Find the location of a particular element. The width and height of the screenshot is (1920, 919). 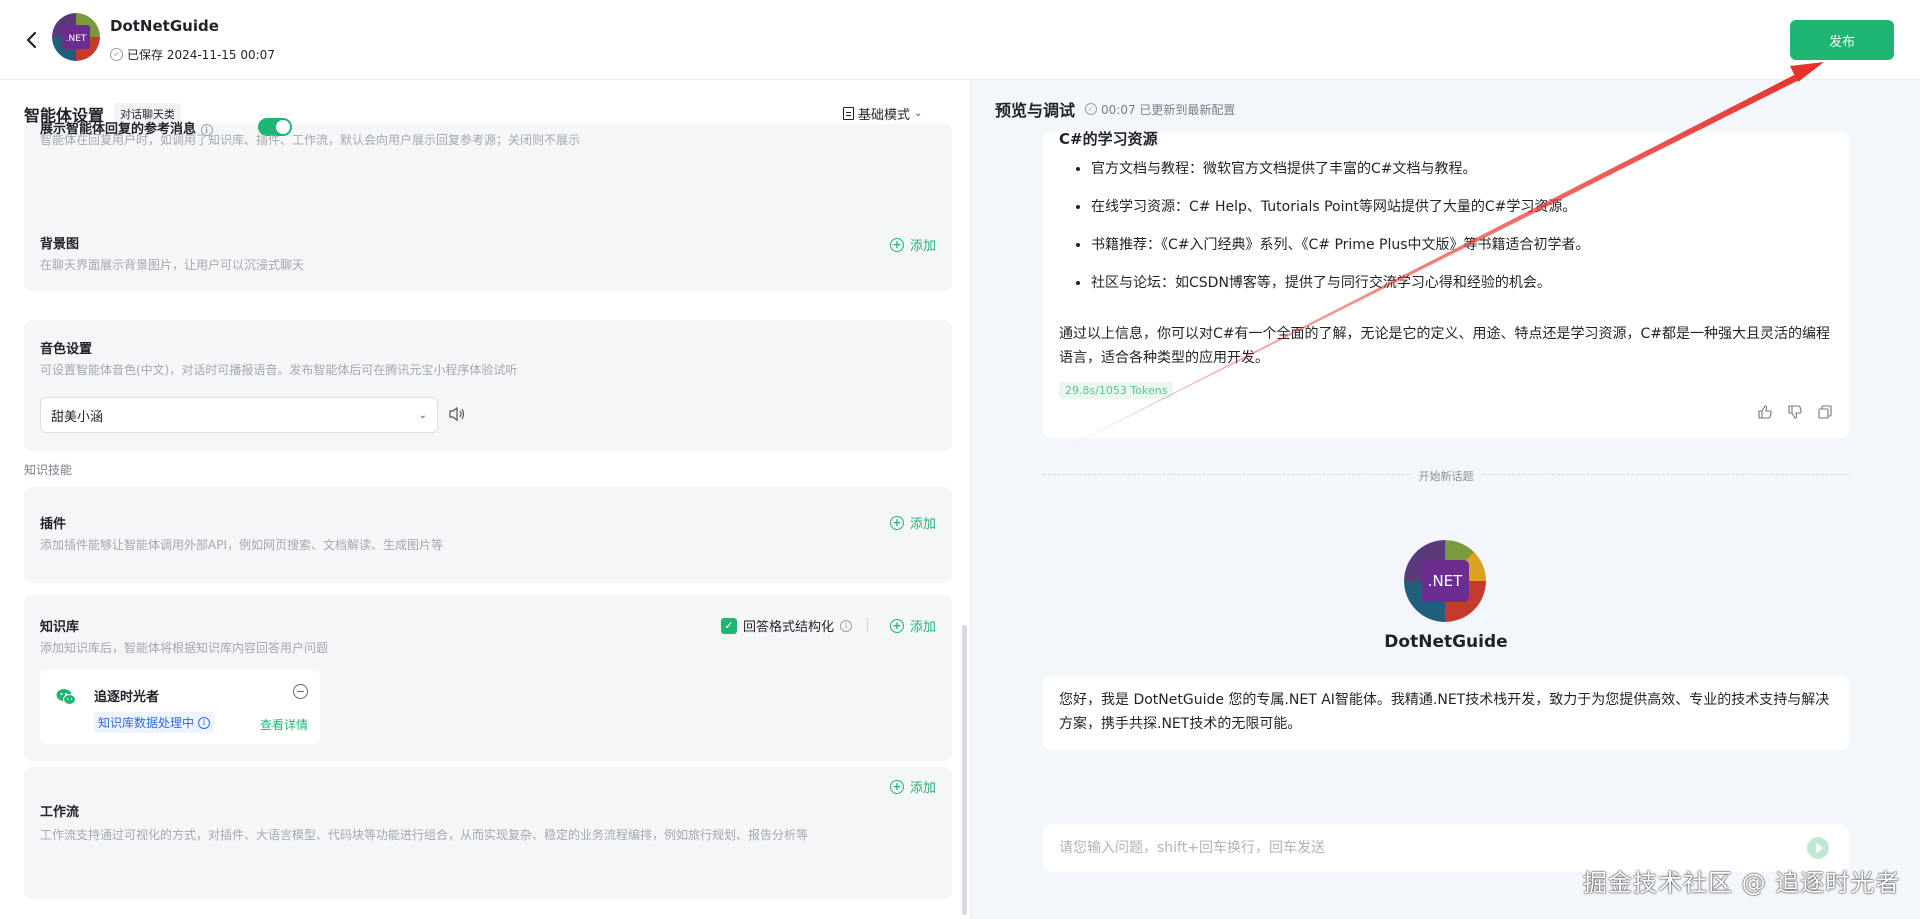

knowledge-title: 知识库 is located at coordinates (60, 627).